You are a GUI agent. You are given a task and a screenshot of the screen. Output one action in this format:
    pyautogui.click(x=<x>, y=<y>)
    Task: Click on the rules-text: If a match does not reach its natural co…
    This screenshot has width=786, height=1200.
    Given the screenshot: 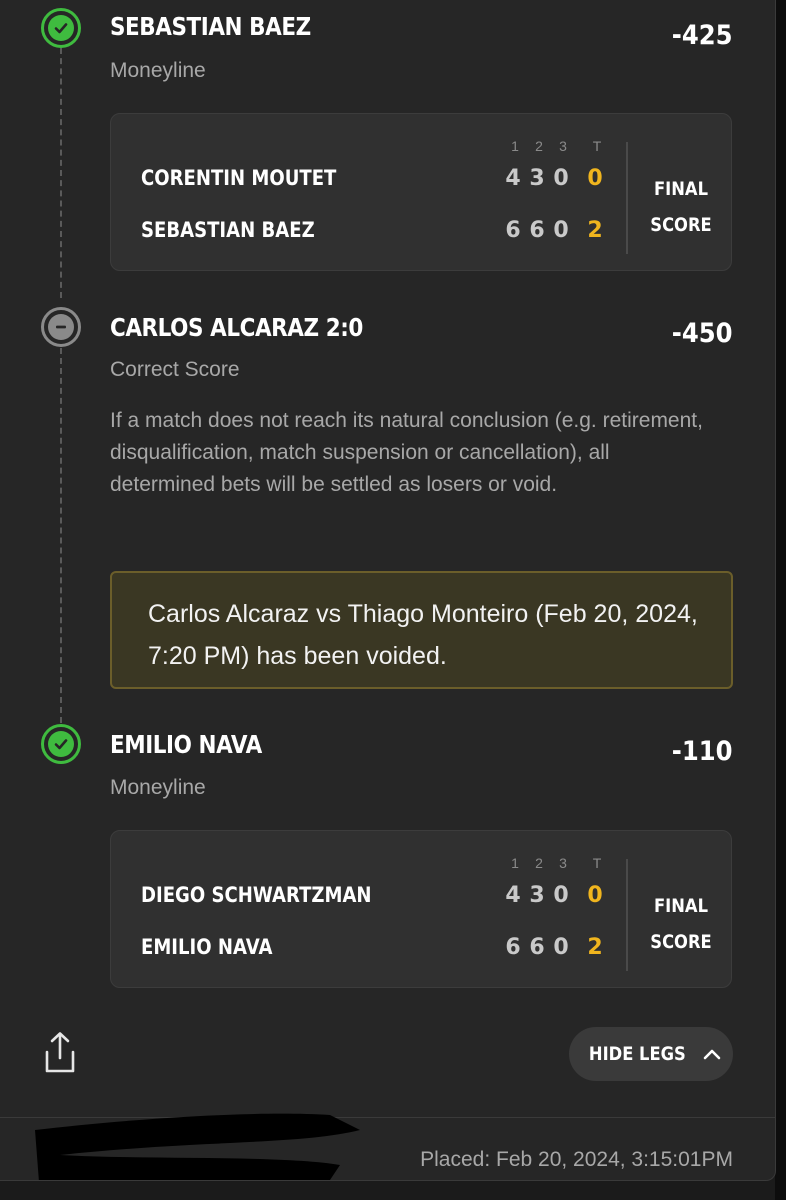 What is the action you would take?
    pyautogui.click(x=406, y=452)
    